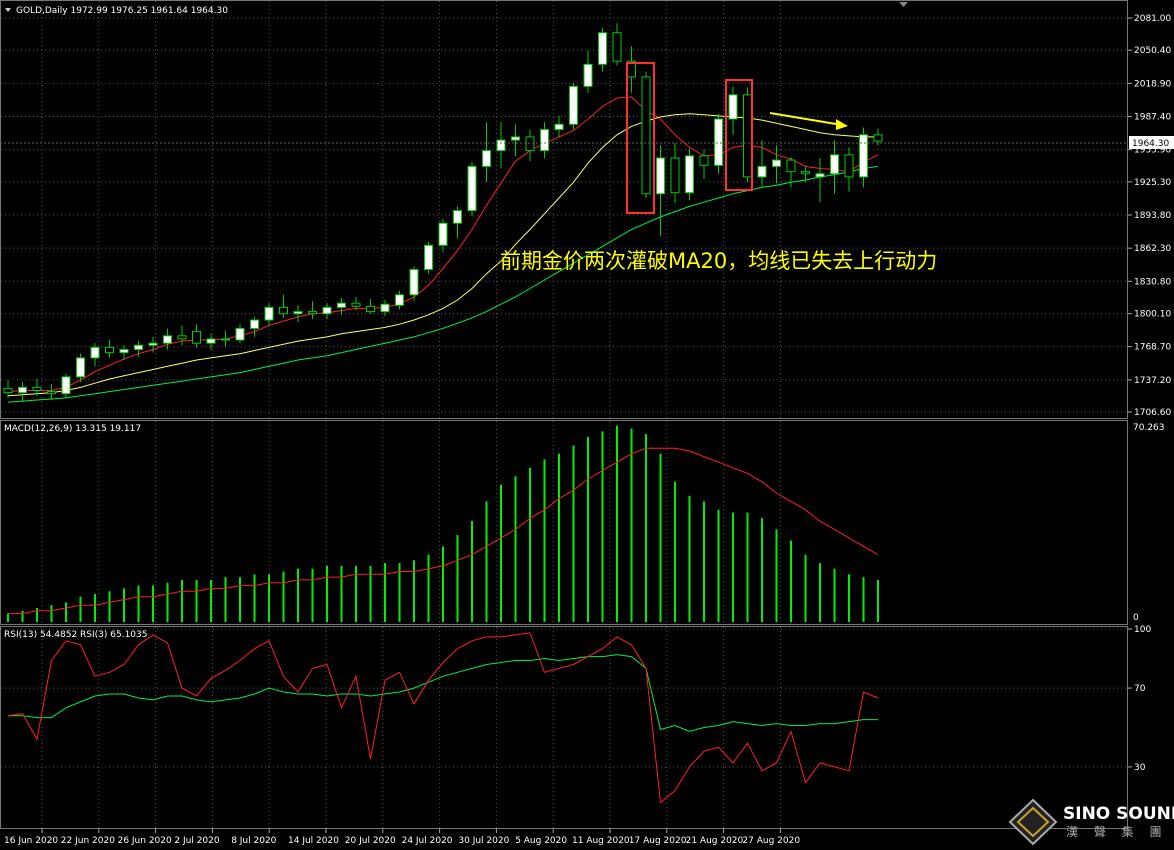 This screenshot has height=850, width=1174. What do you see at coordinates (1142, 630) in the screenshot?
I see `rsi-tick-label: 100` at bounding box center [1142, 630].